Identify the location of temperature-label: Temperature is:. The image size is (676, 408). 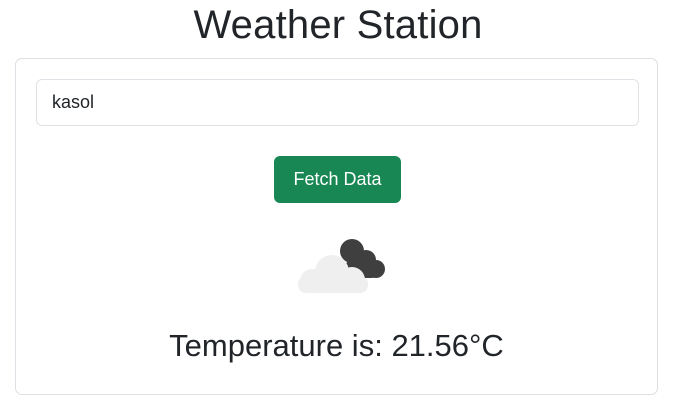
(280, 345).